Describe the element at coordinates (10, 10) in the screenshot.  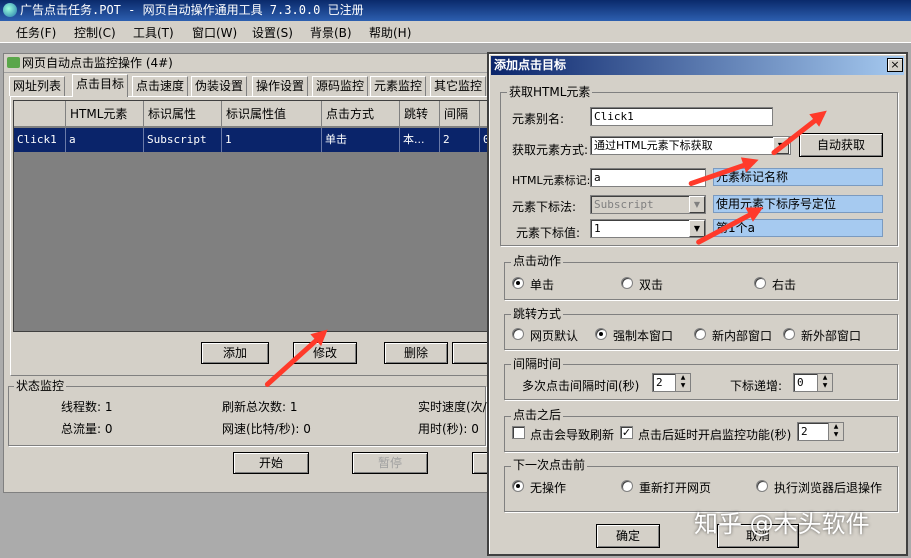
I see `app-logo-icon` at that location.